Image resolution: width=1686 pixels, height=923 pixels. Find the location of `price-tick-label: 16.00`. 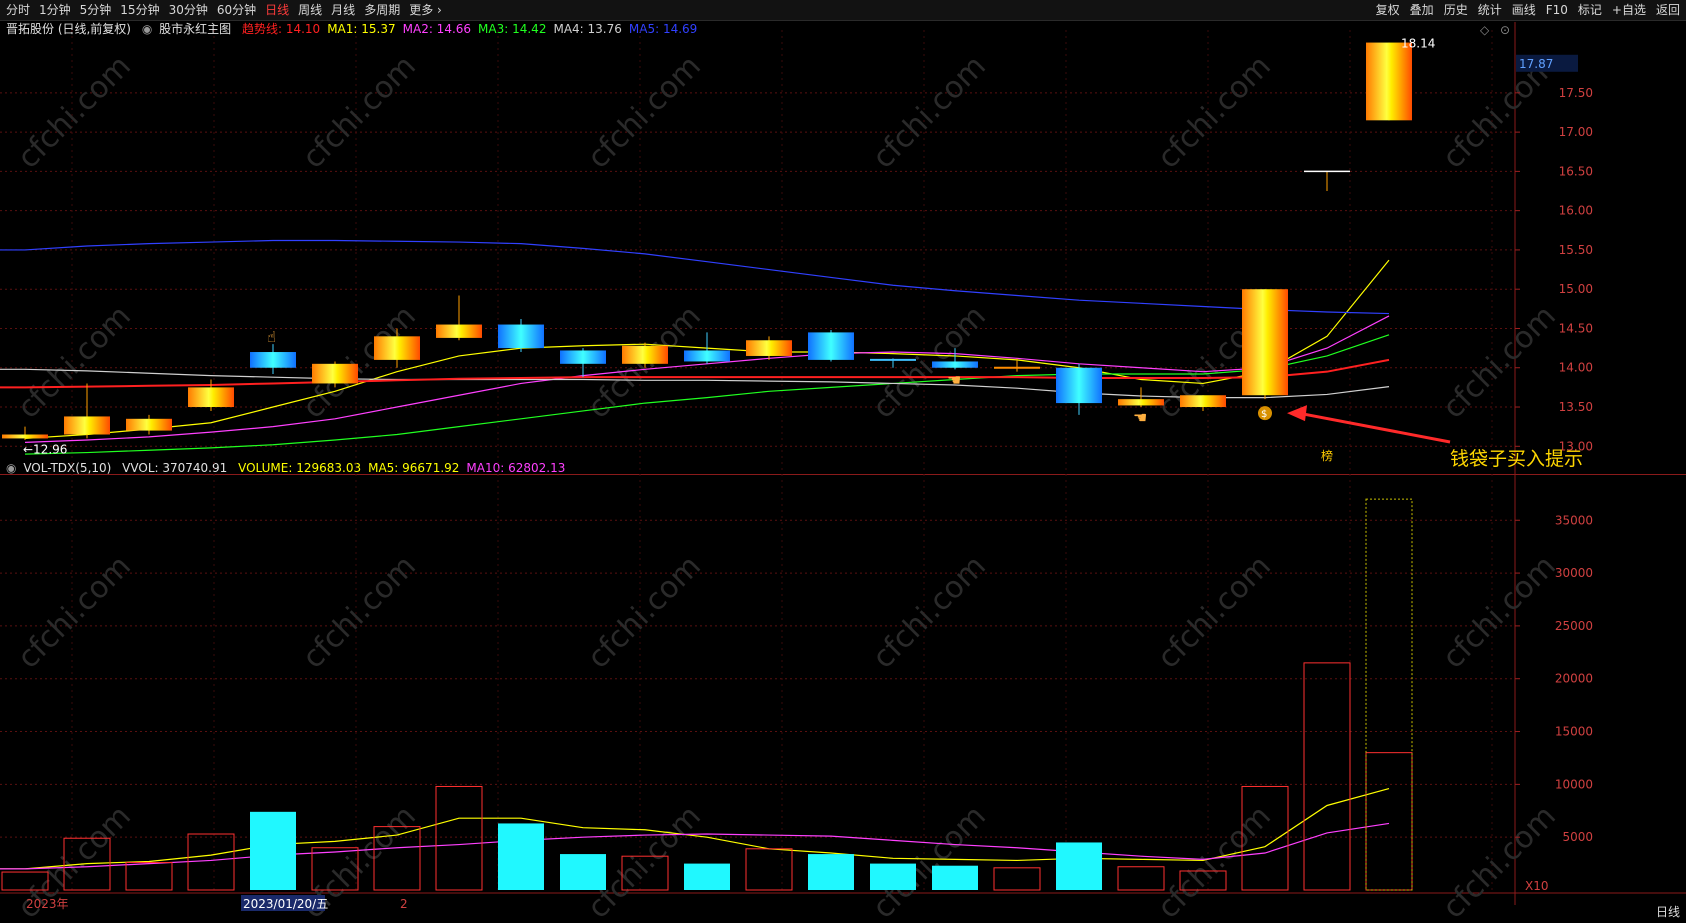

price-tick-label: 16.00 is located at coordinates (1576, 211).